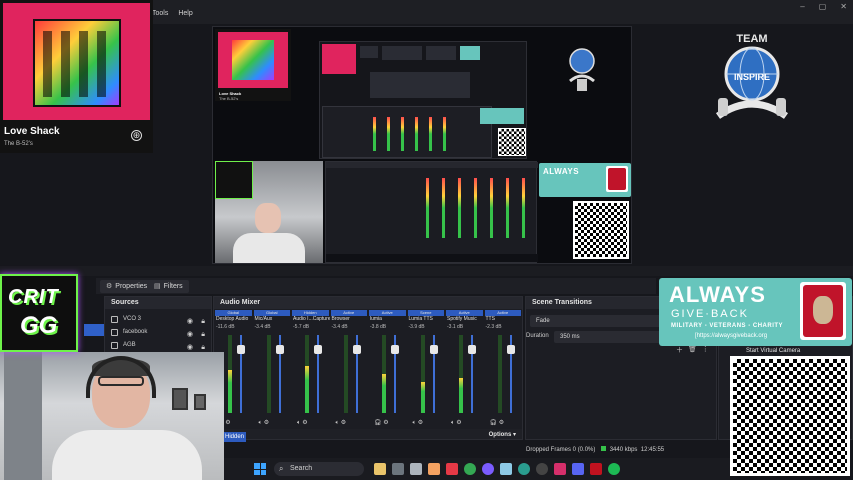 The height and width of the screenshot is (480, 853). What do you see at coordinates (112, 416) in the screenshot?
I see `webcam-feed` at bounding box center [112, 416].